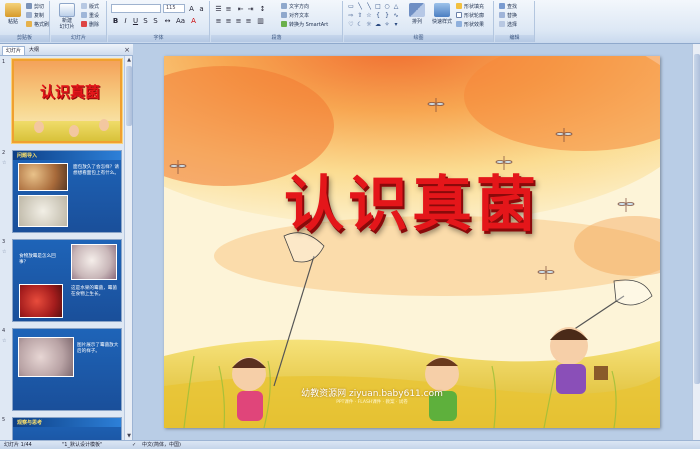 The image size is (700, 449). Describe the element at coordinates (67, 18) in the screenshot. I see `new-slide-button: 新建 幻灯片` at that location.